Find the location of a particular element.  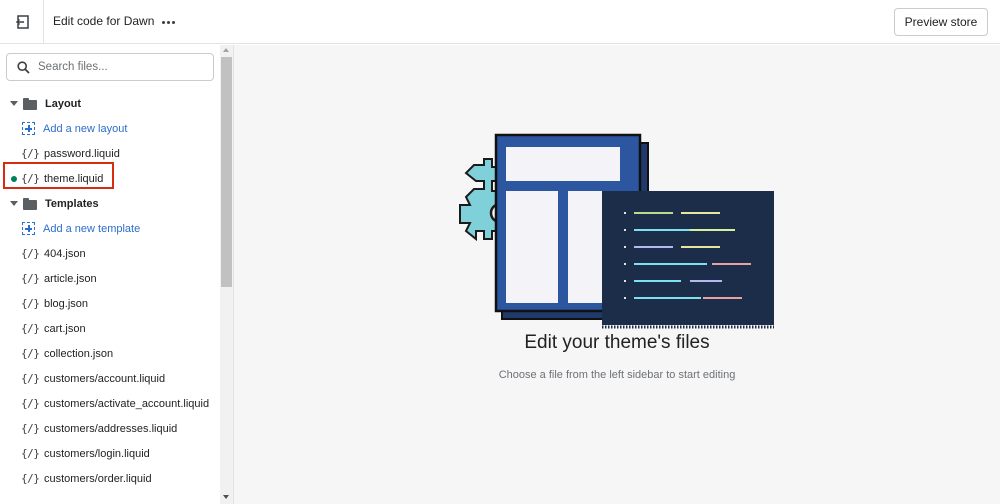

search-icon is located at coordinates (23, 67).